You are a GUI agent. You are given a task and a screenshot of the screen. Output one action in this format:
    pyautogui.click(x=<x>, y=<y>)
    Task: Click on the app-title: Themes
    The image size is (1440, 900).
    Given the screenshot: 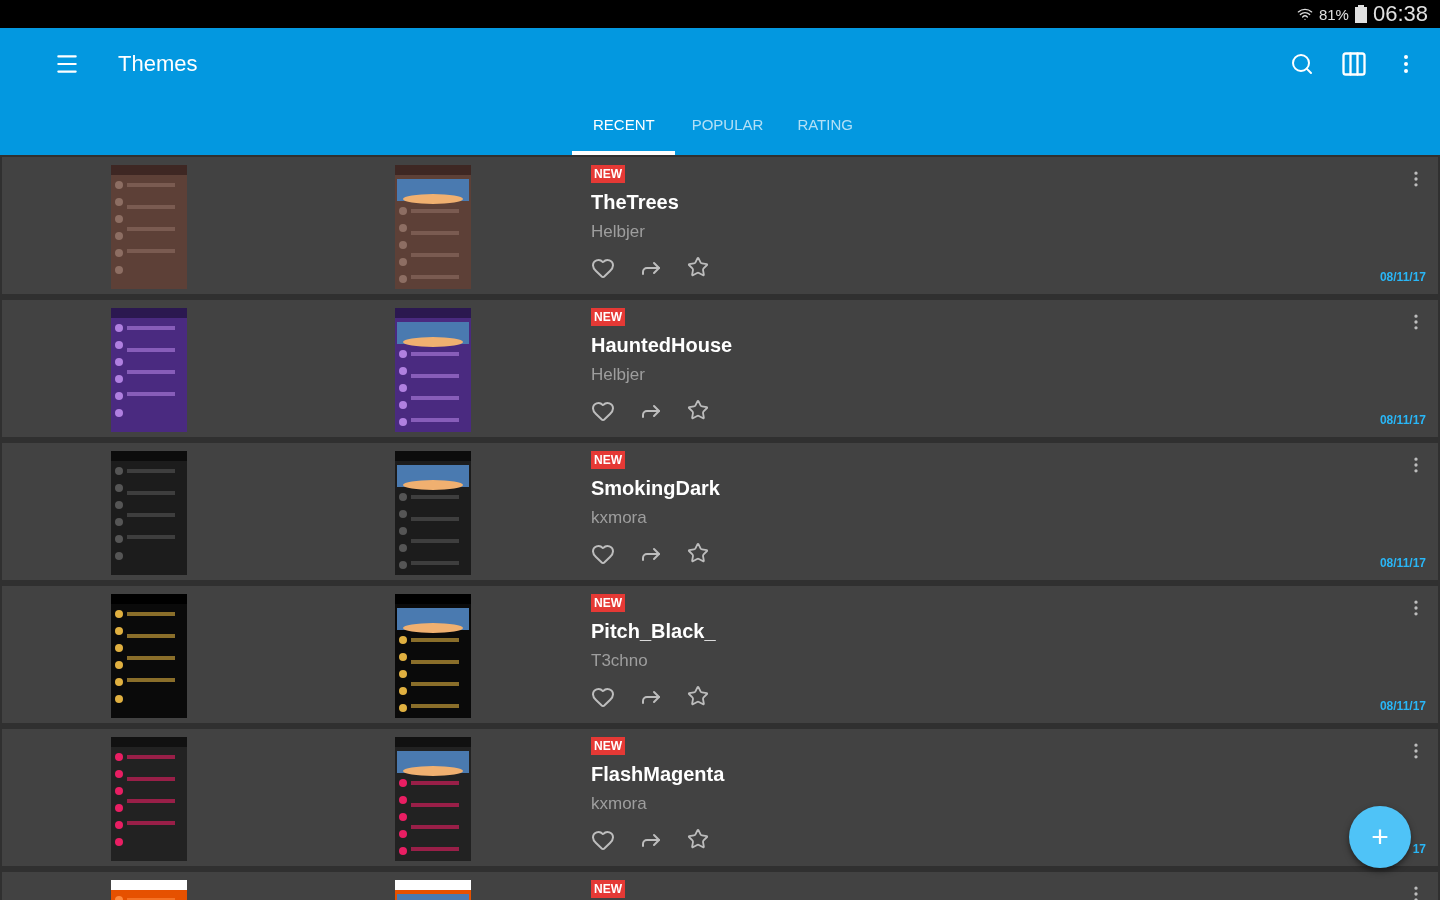 What is the action you would take?
    pyautogui.click(x=158, y=64)
    